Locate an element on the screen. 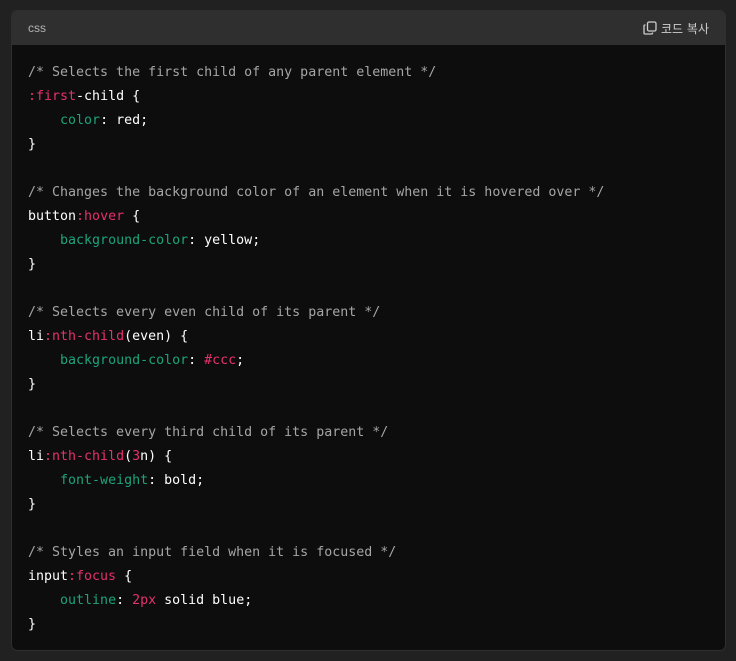 This screenshot has height=661, width=736. code-line: li:nth-child(3n) { is located at coordinates (376, 457).